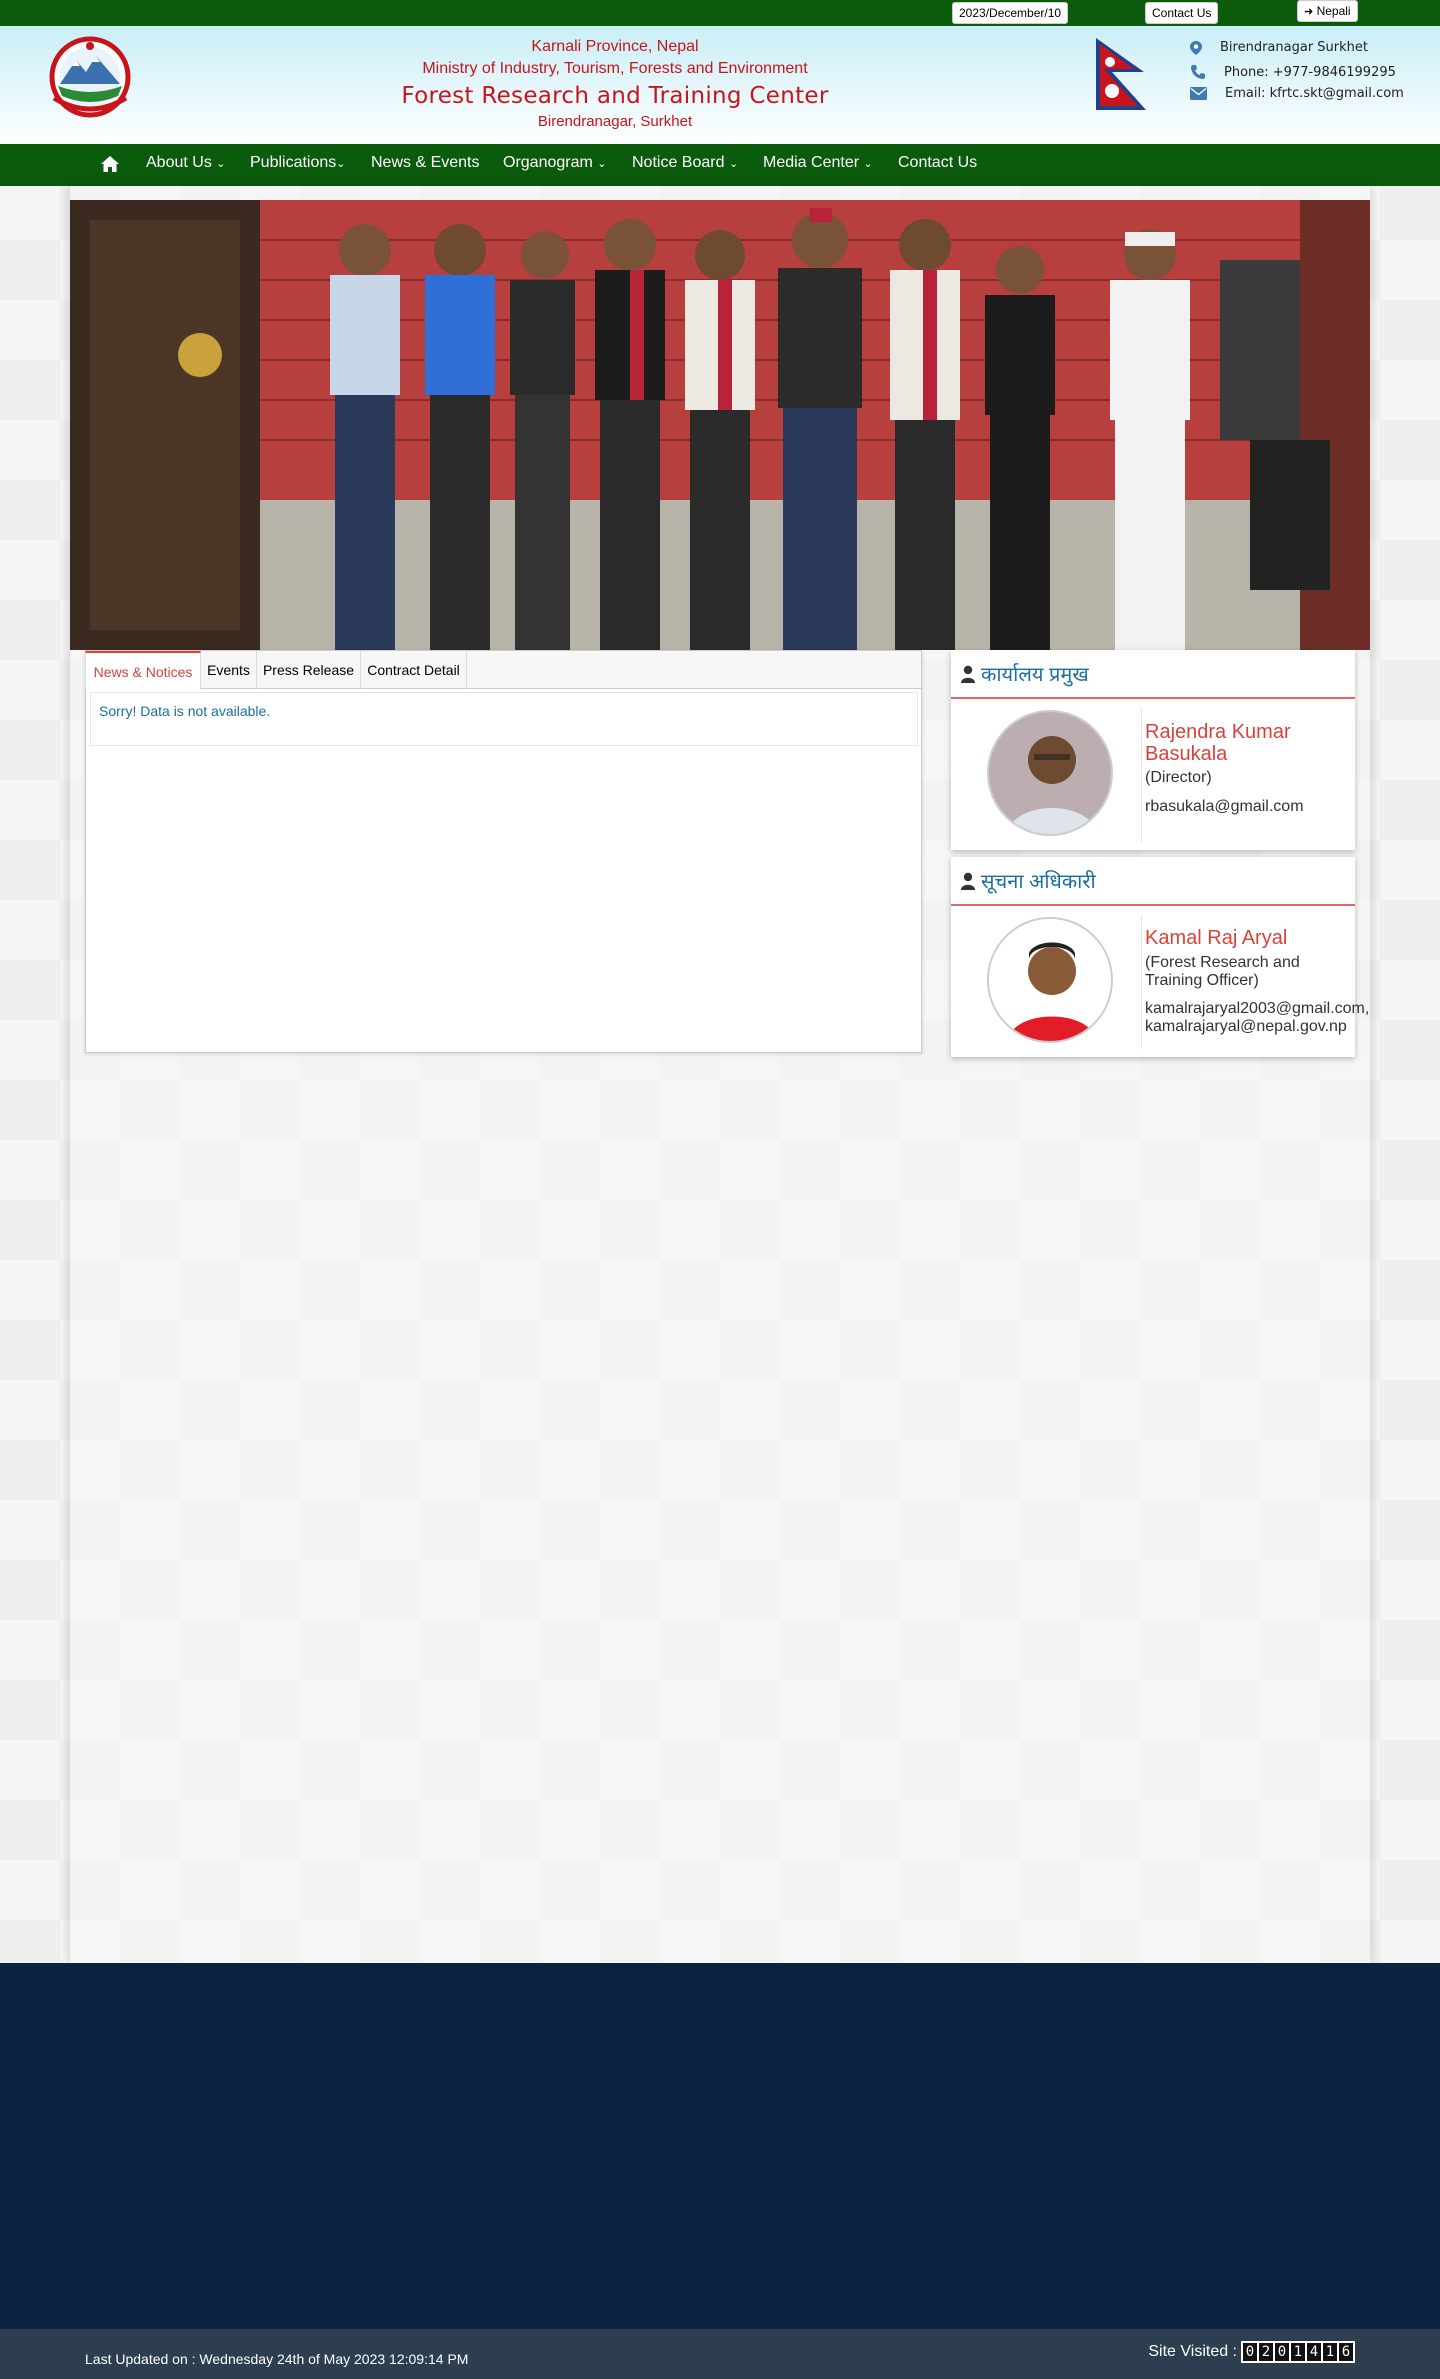  I want to click on officer-photo, so click(1050, 980).